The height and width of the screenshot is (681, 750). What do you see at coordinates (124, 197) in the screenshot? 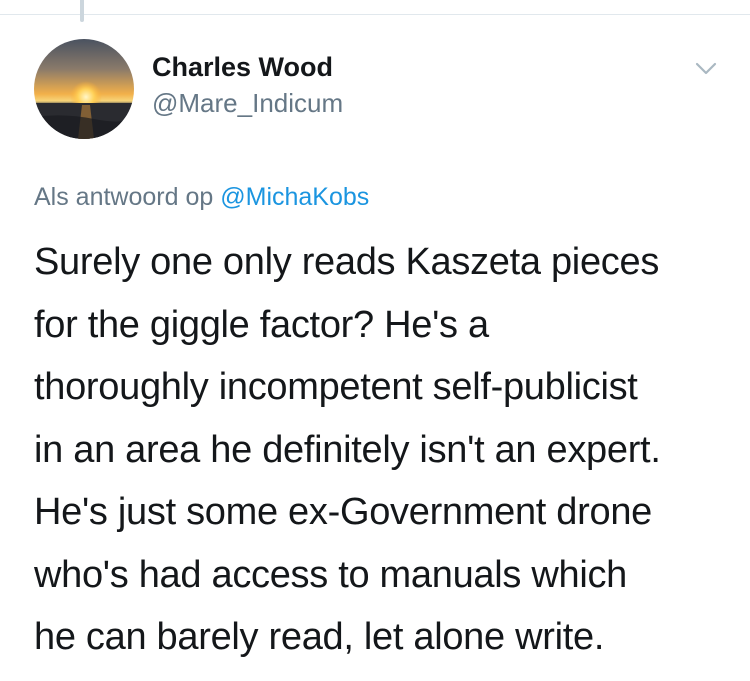
I see `reply-prefix: Als antwoord op` at bounding box center [124, 197].